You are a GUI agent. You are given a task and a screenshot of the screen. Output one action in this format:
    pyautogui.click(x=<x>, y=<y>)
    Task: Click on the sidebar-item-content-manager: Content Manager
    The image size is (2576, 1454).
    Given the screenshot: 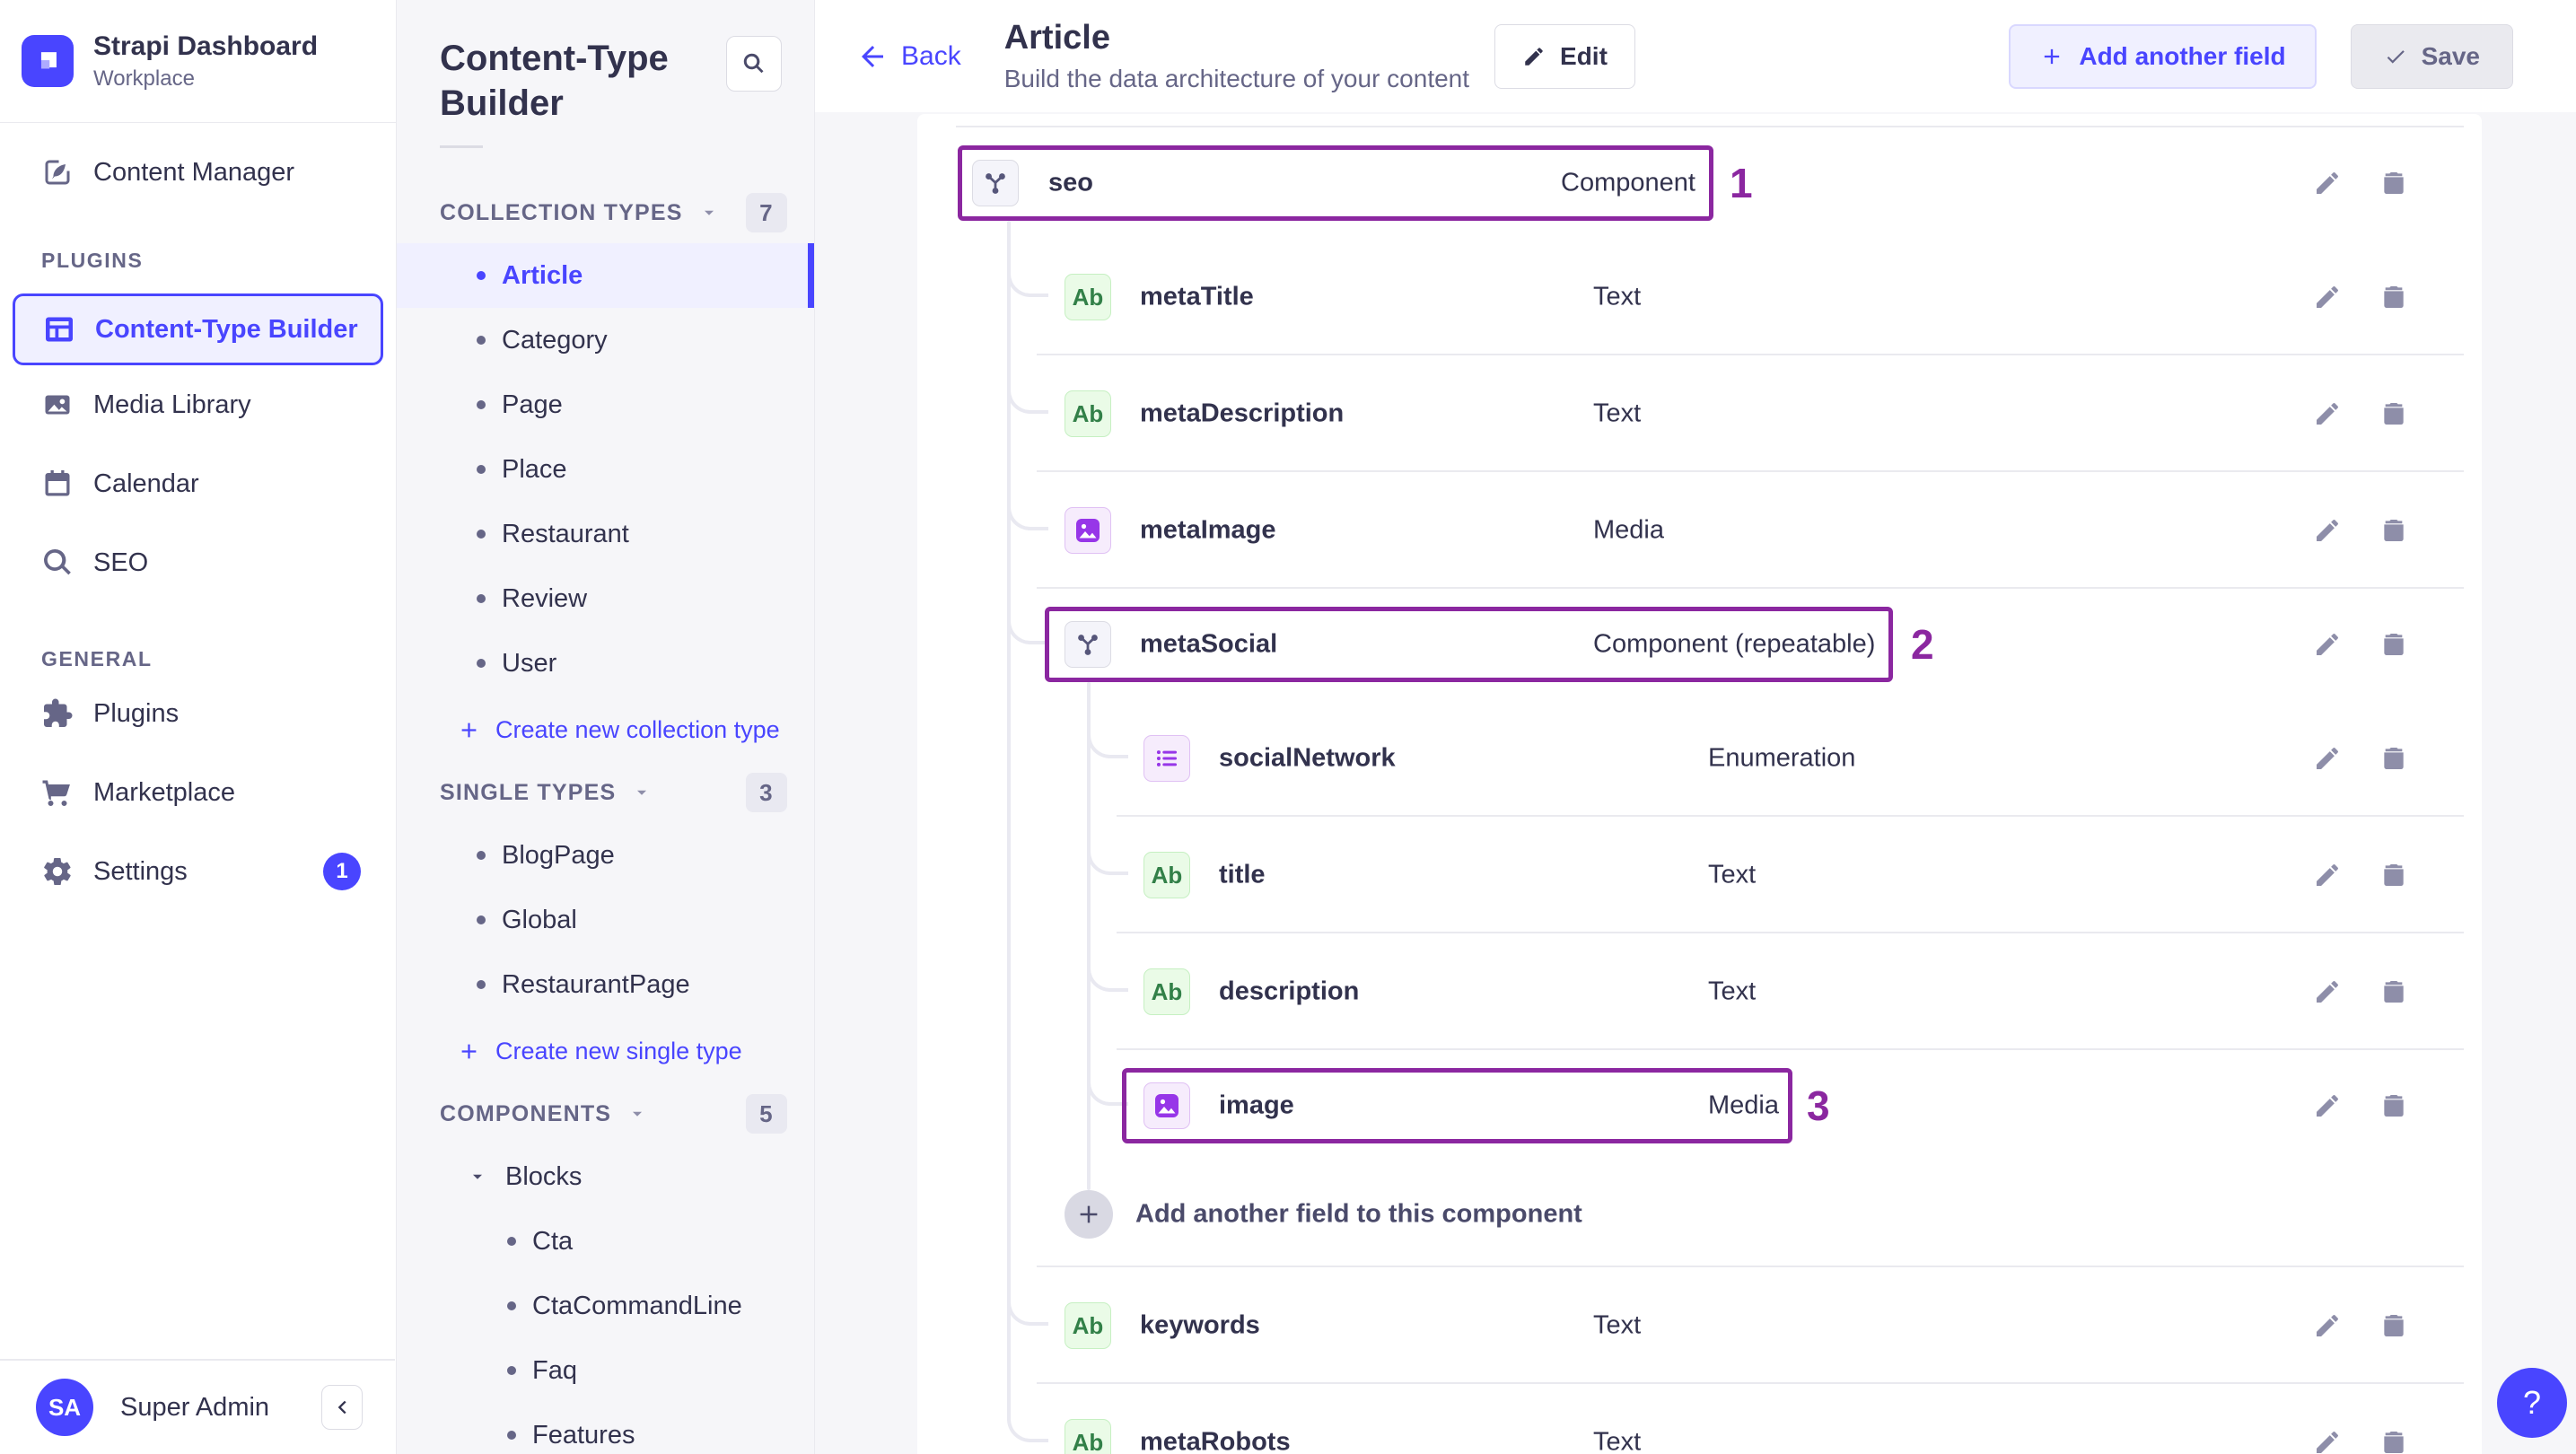 What is the action you would take?
    pyautogui.click(x=198, y=172)
    